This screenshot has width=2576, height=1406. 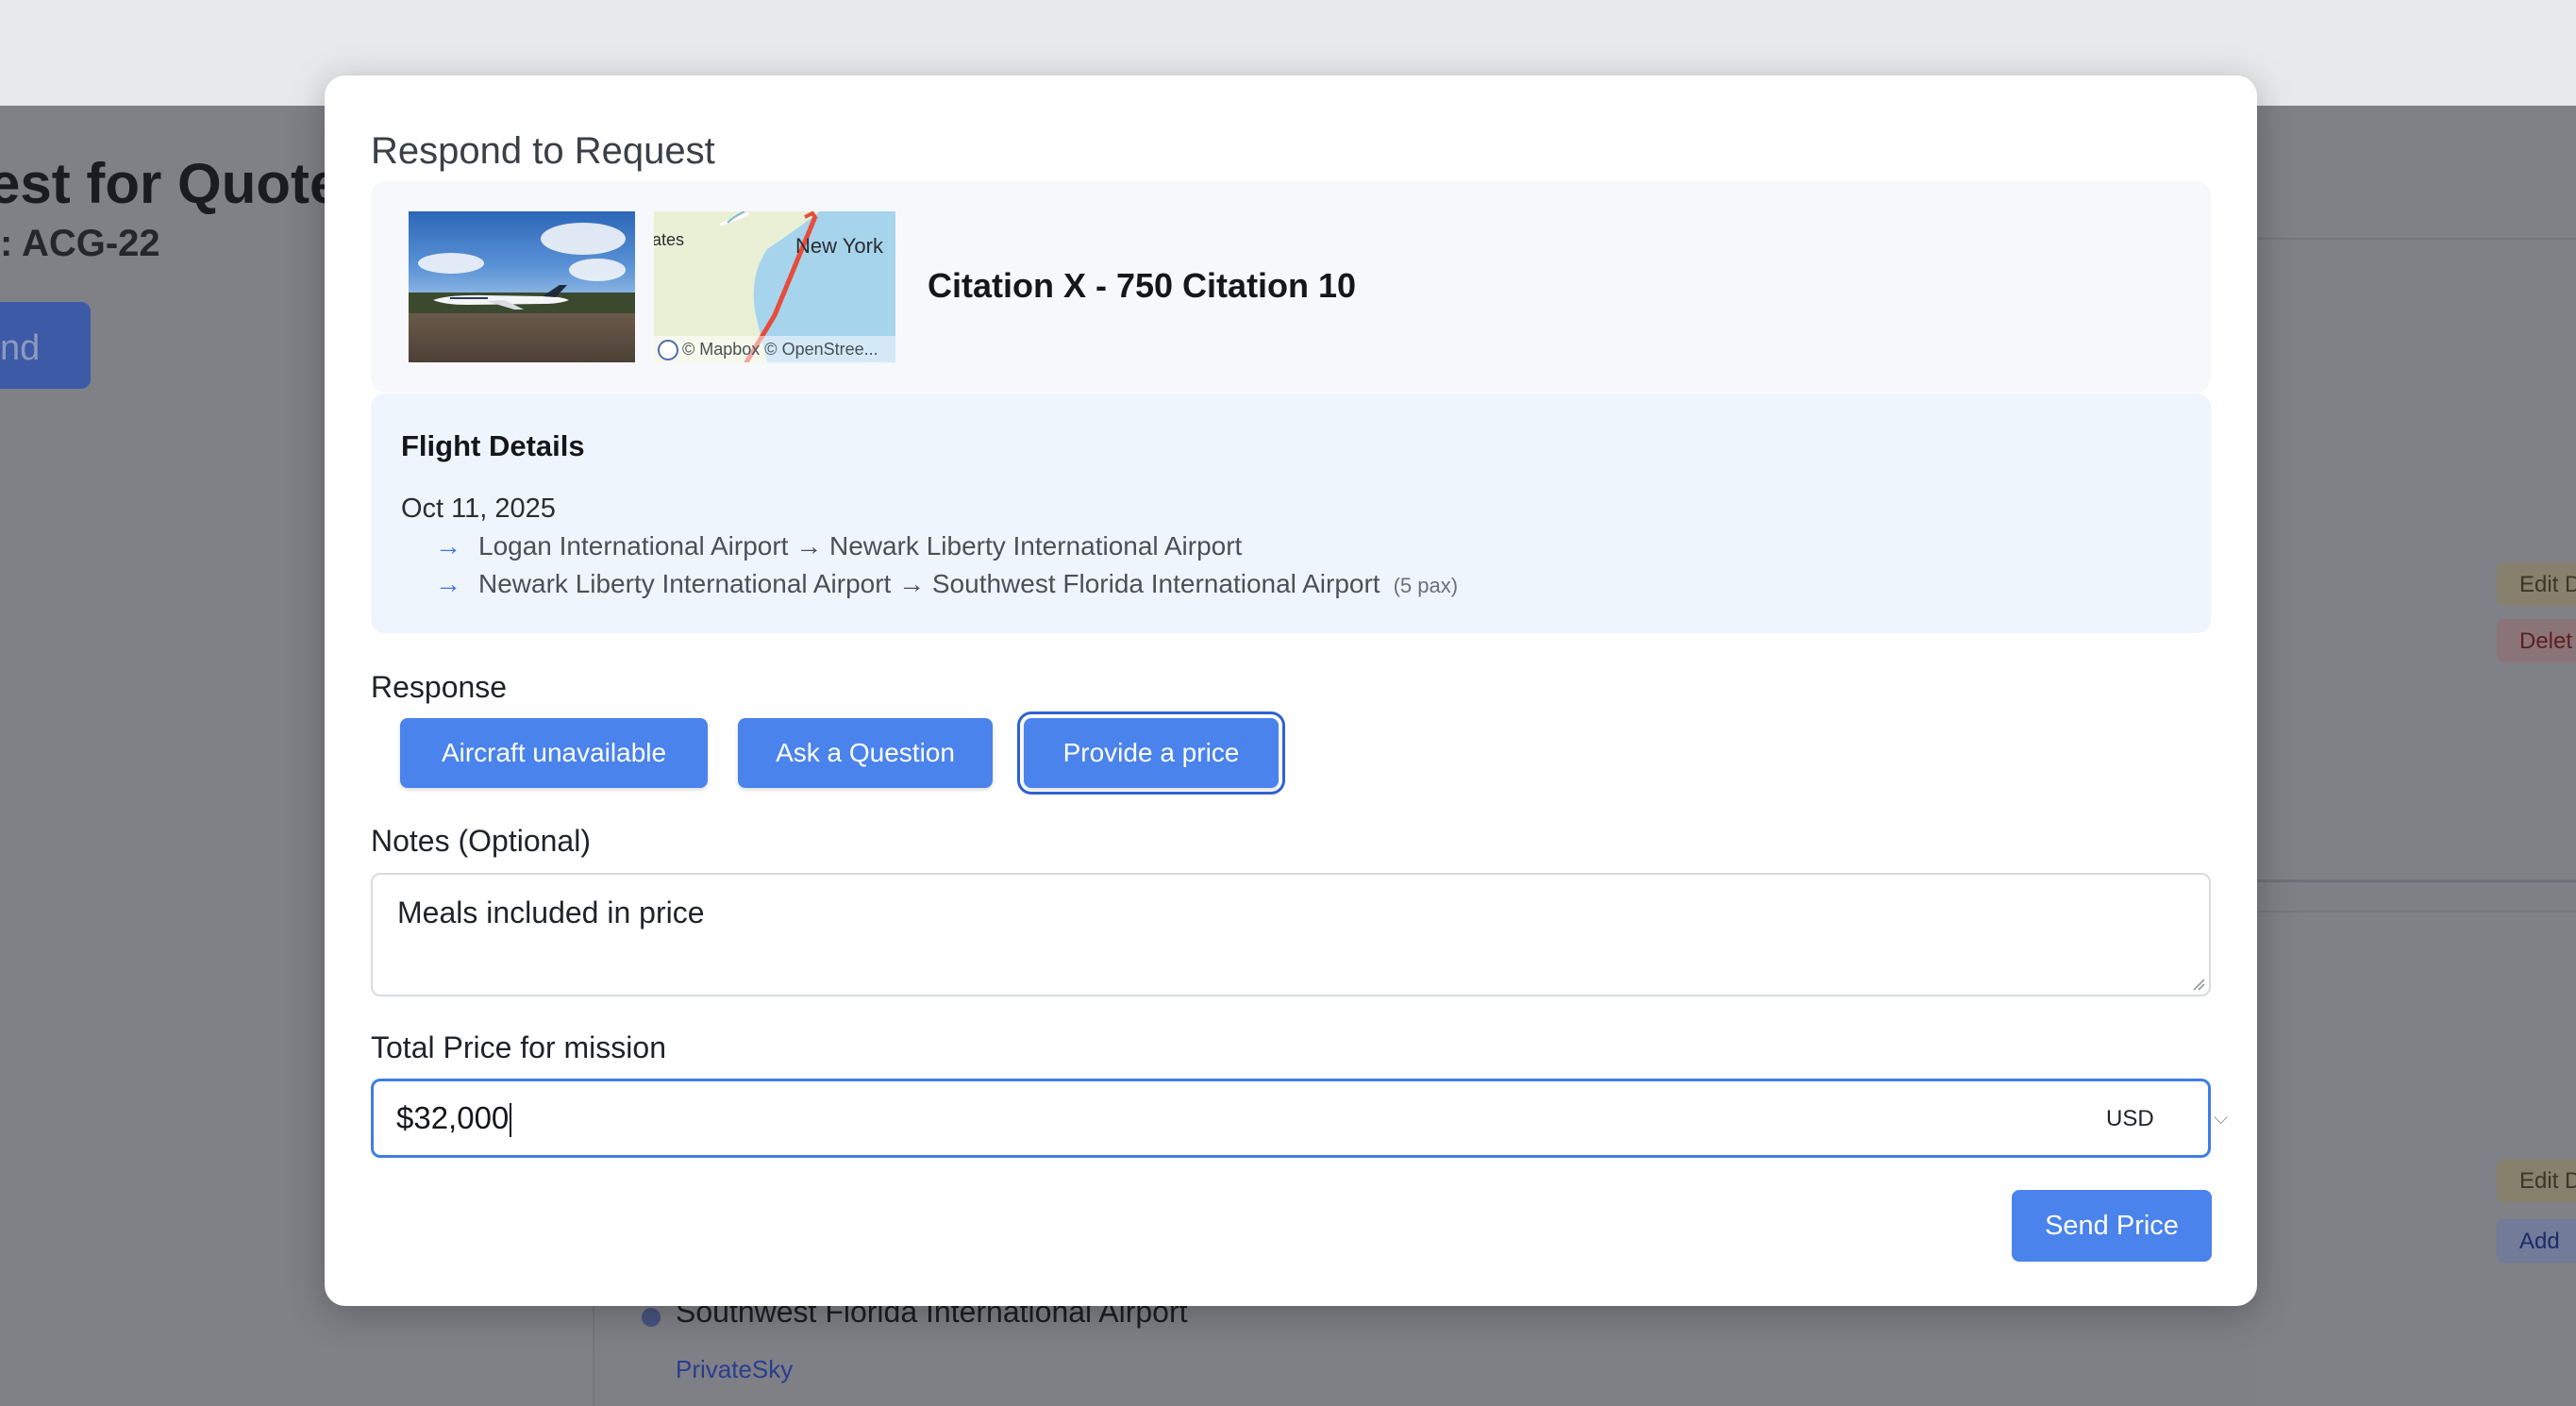 I want to click on flight-date: Oct 11, 2025, so click(x=478, y=509).